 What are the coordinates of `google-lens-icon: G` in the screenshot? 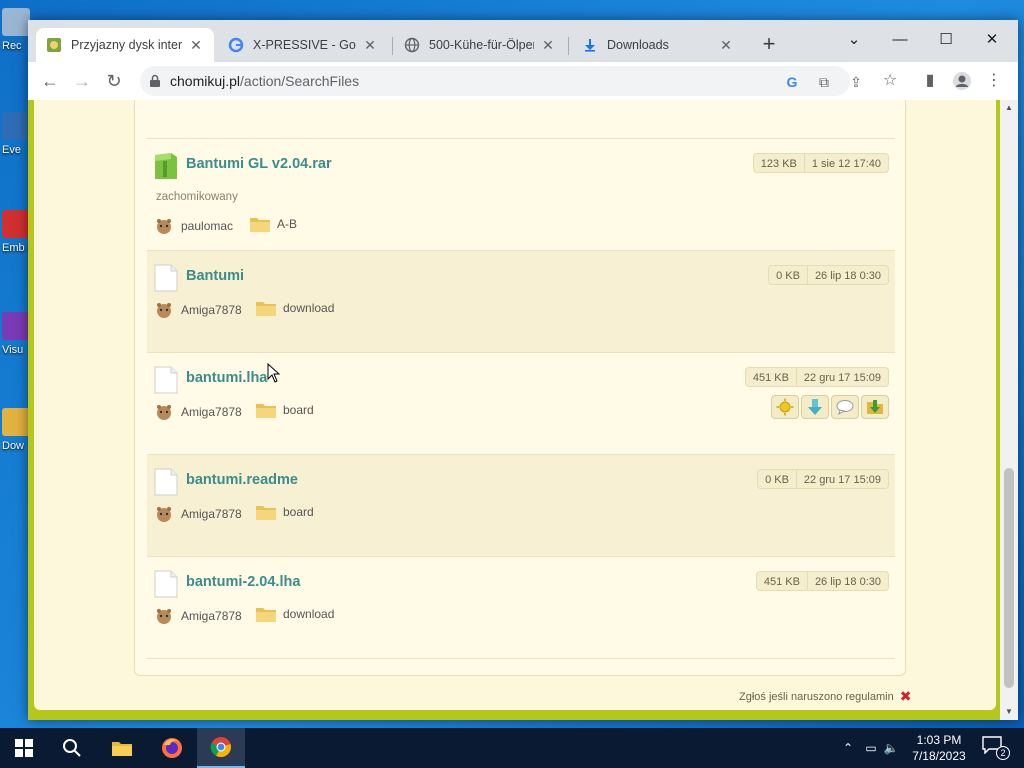 It's located at (792, 82).